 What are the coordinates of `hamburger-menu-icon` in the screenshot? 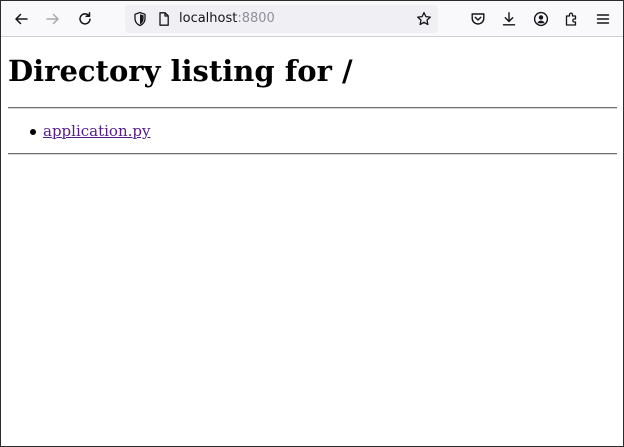 It's located at (603, 19).